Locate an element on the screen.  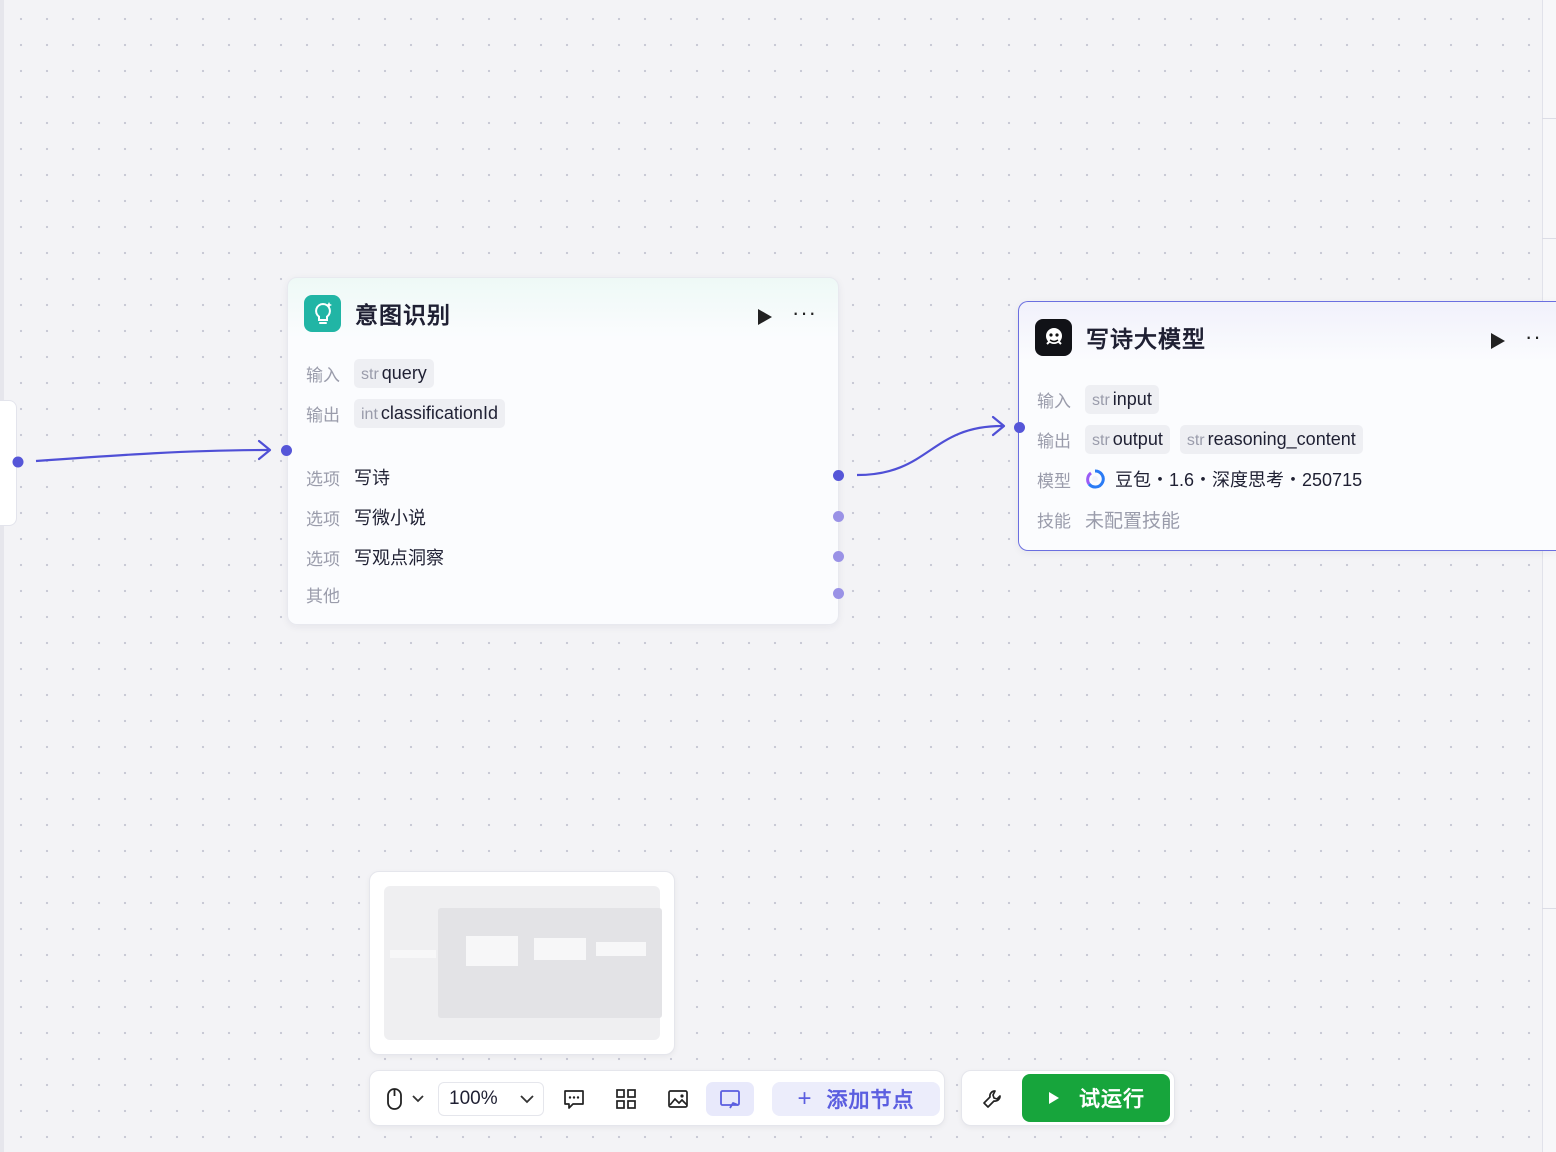
comment-icon is located at coordinates (574, 1099).